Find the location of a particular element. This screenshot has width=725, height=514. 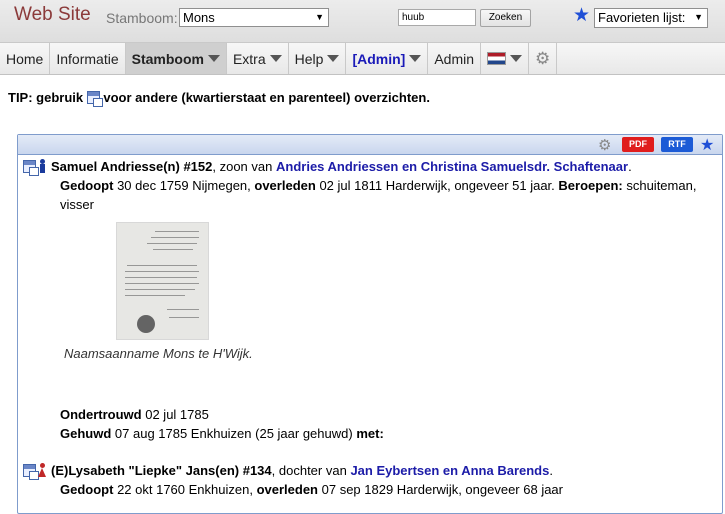

person-name: (E)Lysabeth "Liepke" Jans(en) #134 is located at coordinates (161, 470).